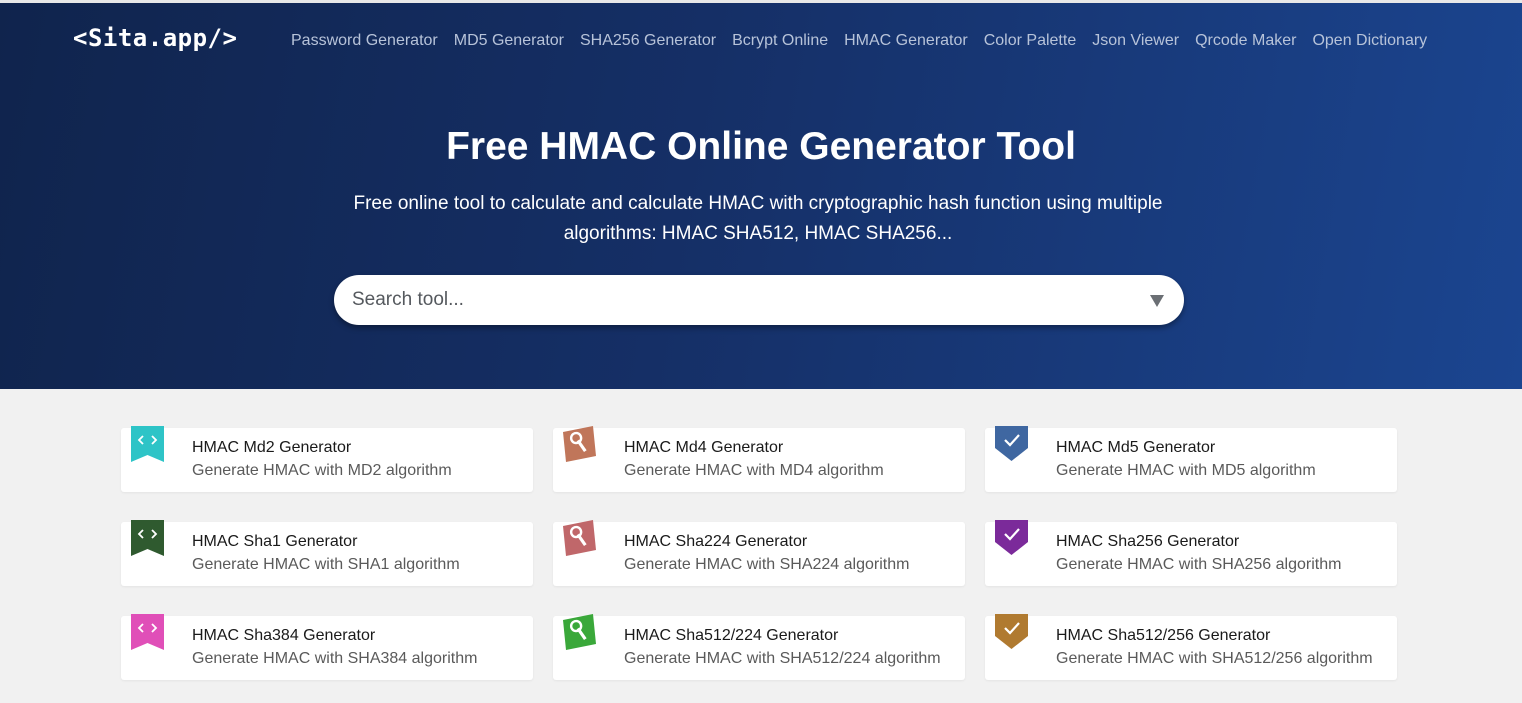 This screenshot has height=703, width=1522. Describe the element at coordinates (335, 658) in the screenshot. I see `tool-card-description: Generate HMAC with SHA384 algorithm` at that location.